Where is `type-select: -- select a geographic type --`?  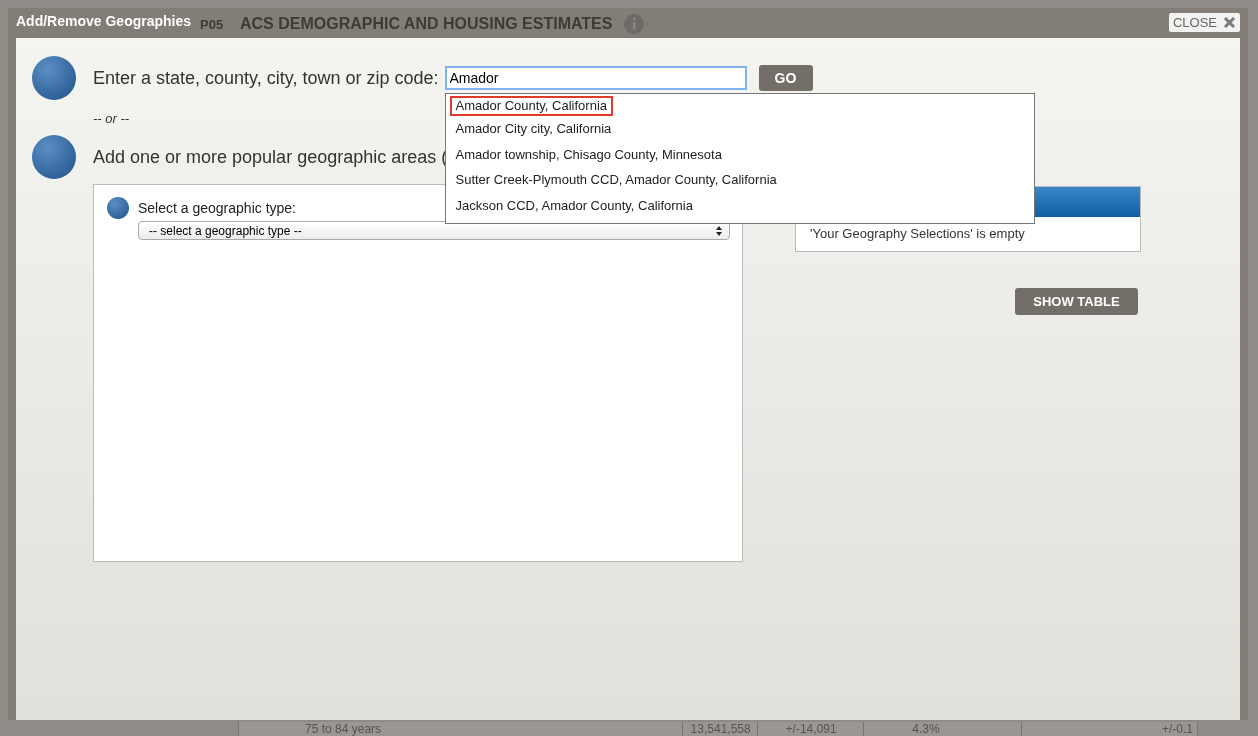 type-select: -- select a geographic type -- is located at coordinates (434, 230).